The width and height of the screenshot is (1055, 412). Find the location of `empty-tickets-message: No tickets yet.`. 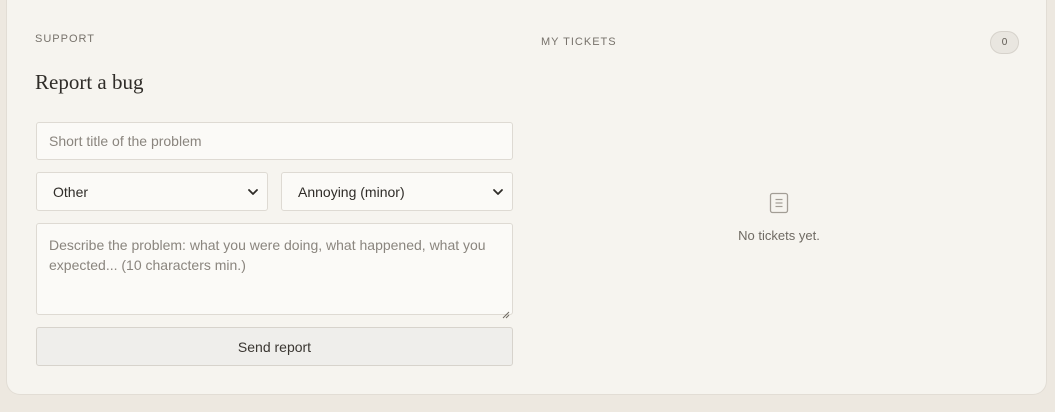

empty-tickets-message: No tickets yet. is located at coordinates (779, 235).